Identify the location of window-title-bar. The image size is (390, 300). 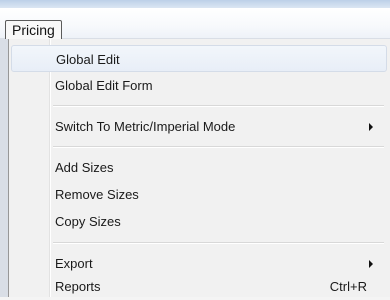
(195, 4).